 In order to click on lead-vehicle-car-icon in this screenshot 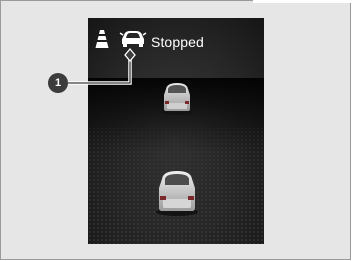, I will do `click(177, 99)`.